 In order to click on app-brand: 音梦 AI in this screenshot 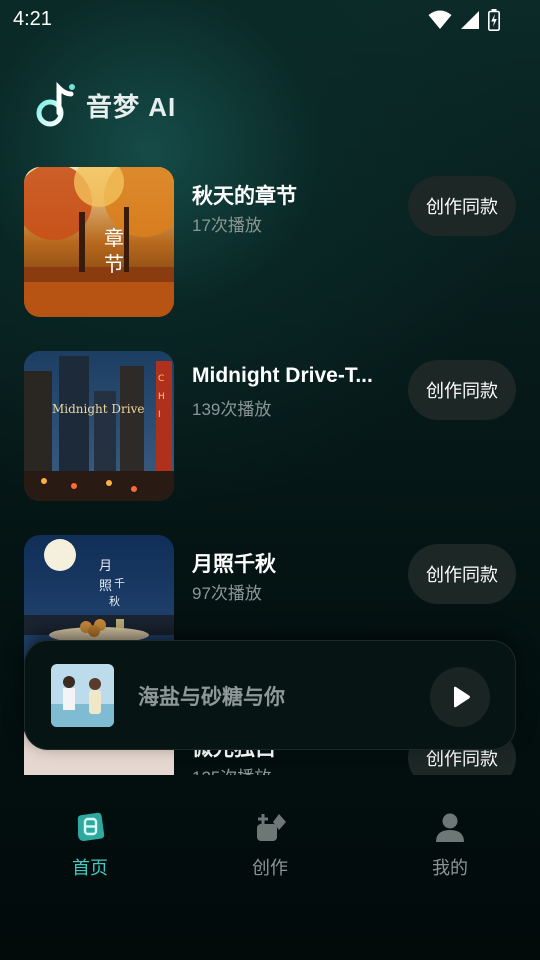, I will do `click(106, 105)`.